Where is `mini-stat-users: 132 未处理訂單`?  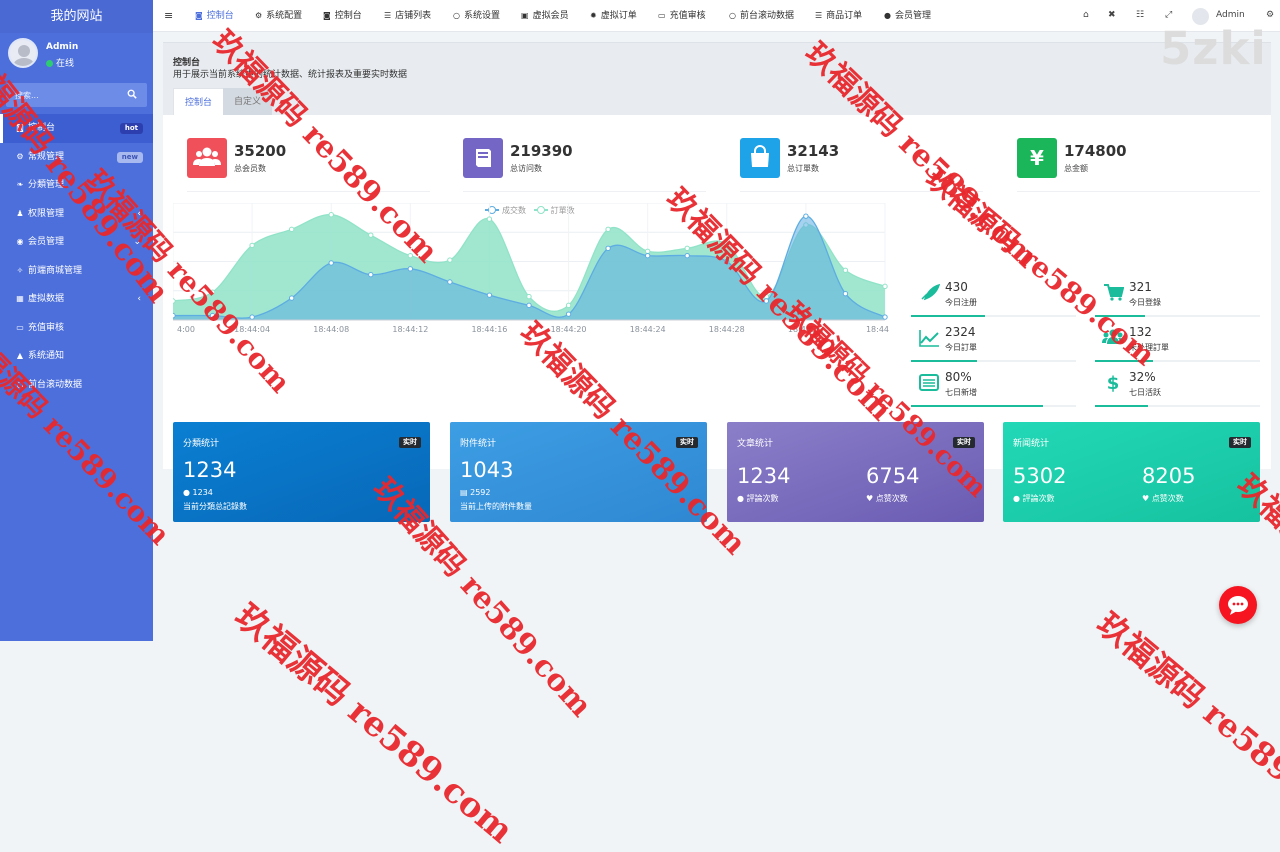
mini-stat-users: 132 未处理訂單 is located at coordinates (1177, 340).